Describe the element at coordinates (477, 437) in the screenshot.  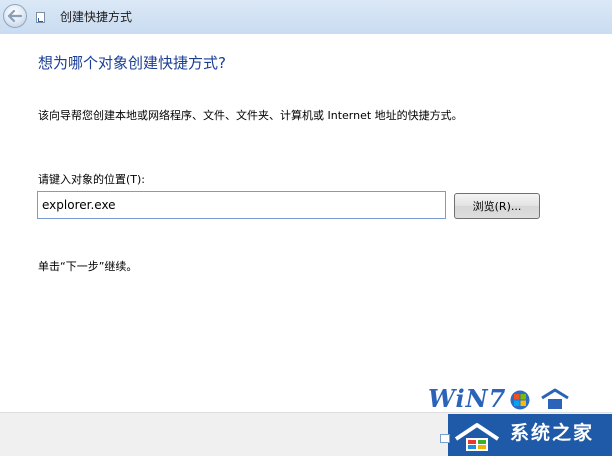
I see `watermark-logo-icon` at that location.